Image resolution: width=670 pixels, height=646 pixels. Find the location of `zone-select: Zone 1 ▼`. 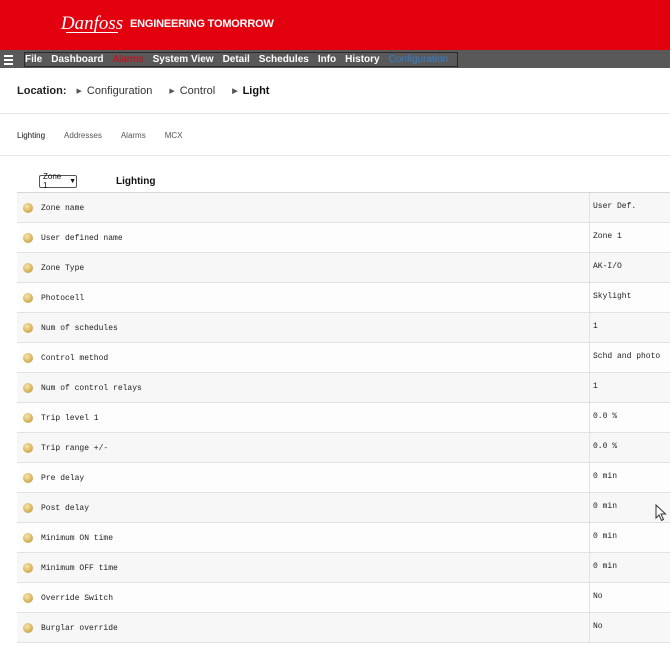

zone-select: Zone 1 ▼ is located at coordinates (58, 181).